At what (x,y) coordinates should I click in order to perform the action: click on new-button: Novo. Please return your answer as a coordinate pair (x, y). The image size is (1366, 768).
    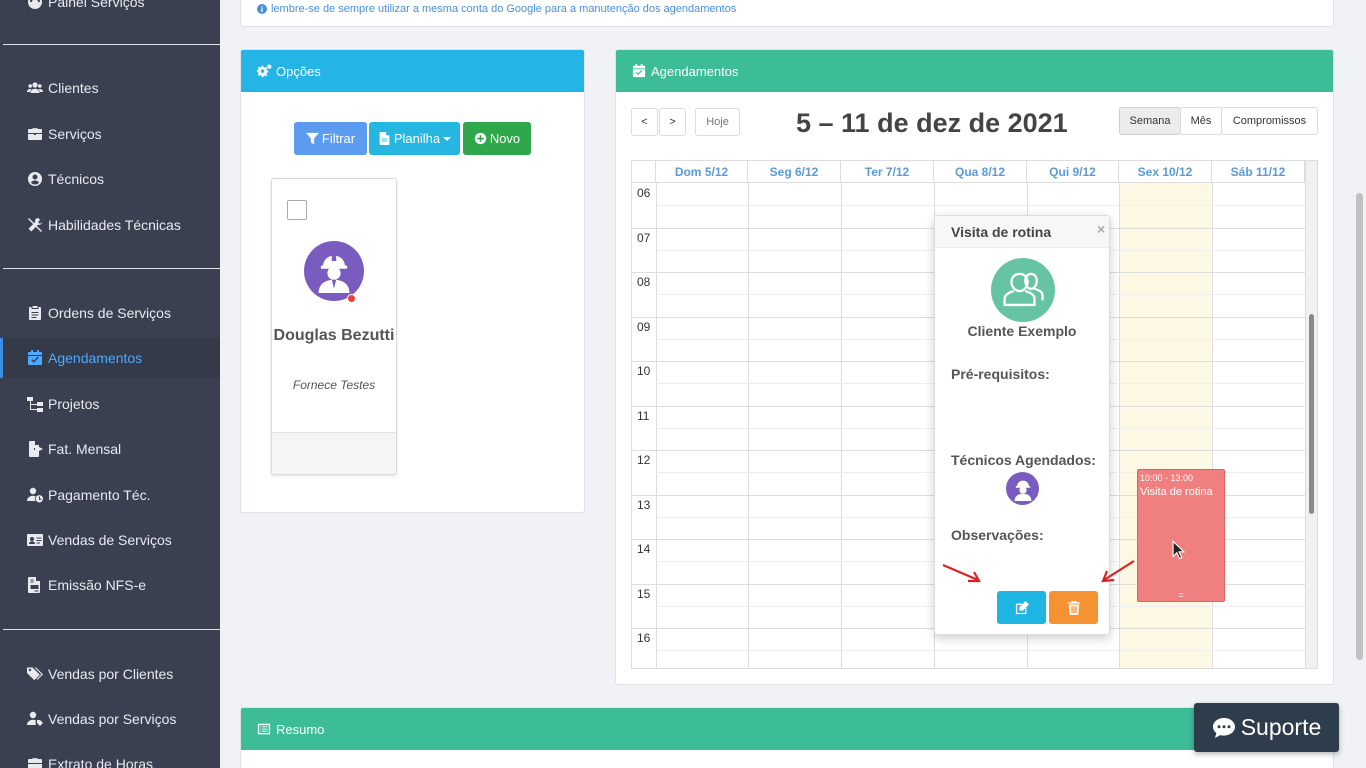
    Looking at the image, I should click on (497, 138).